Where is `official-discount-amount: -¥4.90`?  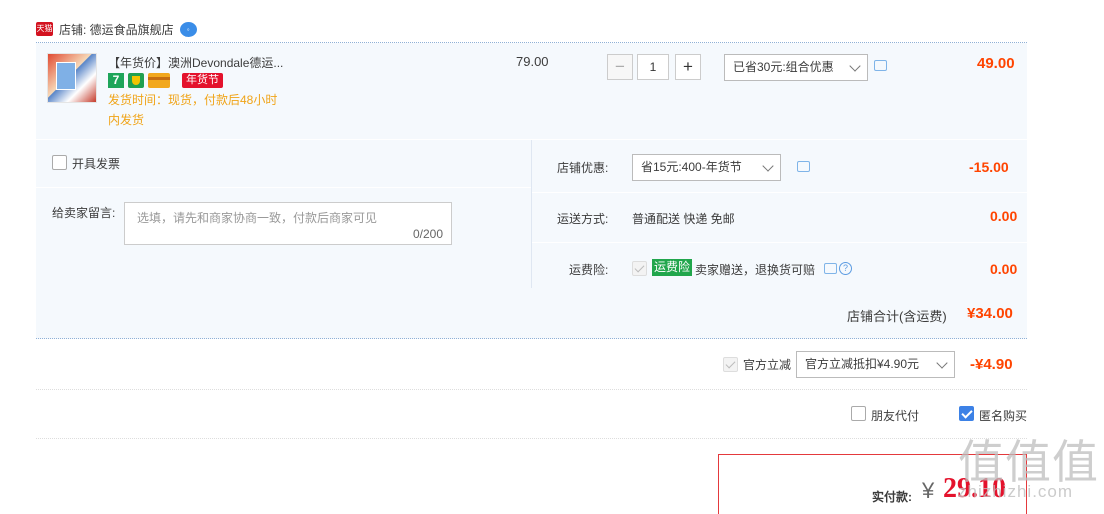 official-discount-amount: -¥4.90 is located at coordinates (991, 364).